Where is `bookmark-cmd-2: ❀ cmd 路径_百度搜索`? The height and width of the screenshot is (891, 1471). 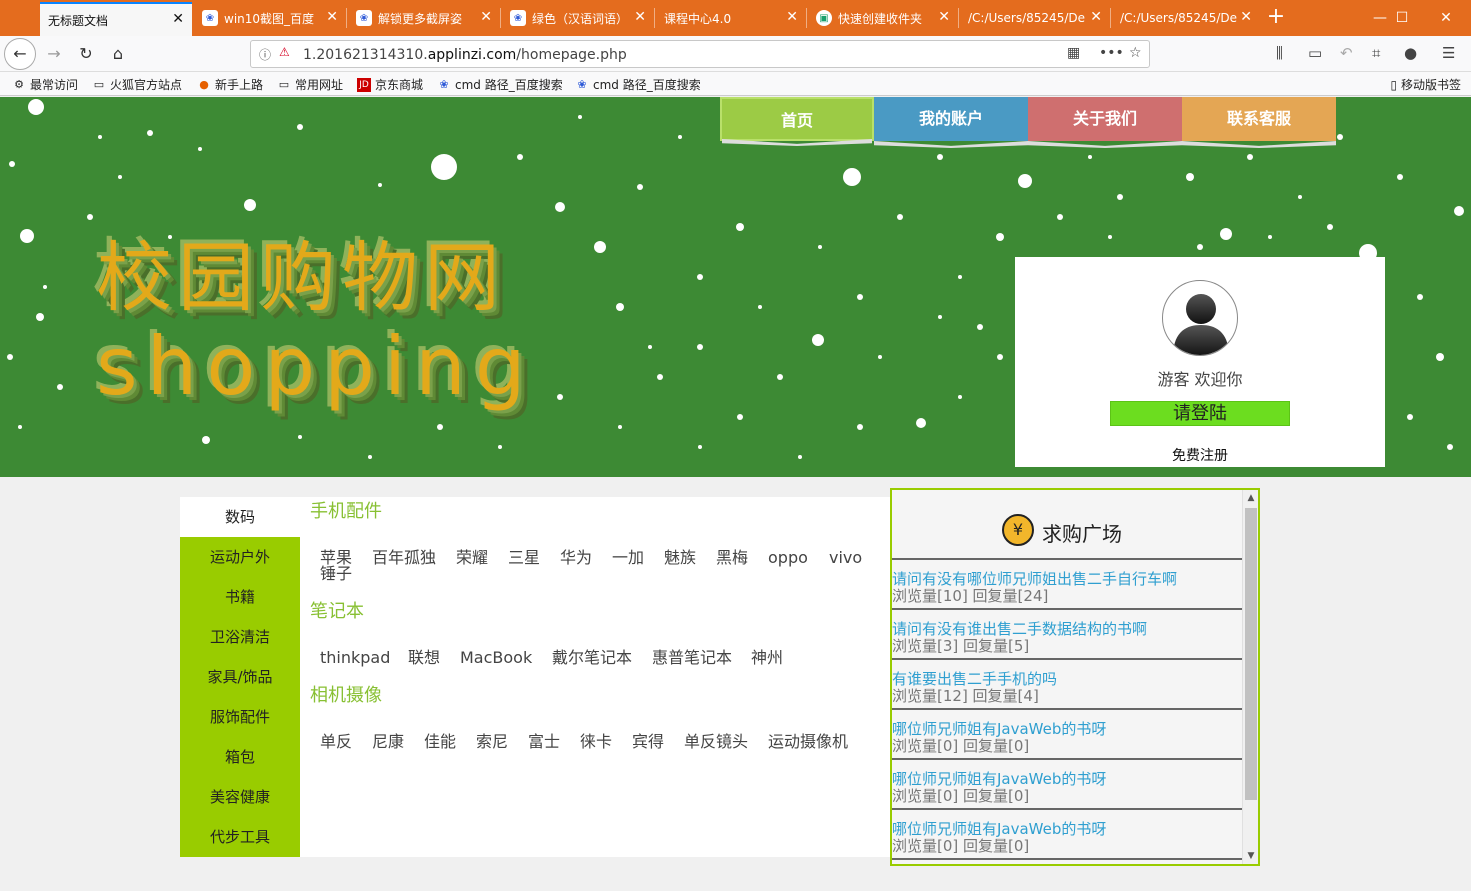
bookmark-cmd-2: ❀ cmd 路径_百度搜索 is located at coordinates (637, 84).